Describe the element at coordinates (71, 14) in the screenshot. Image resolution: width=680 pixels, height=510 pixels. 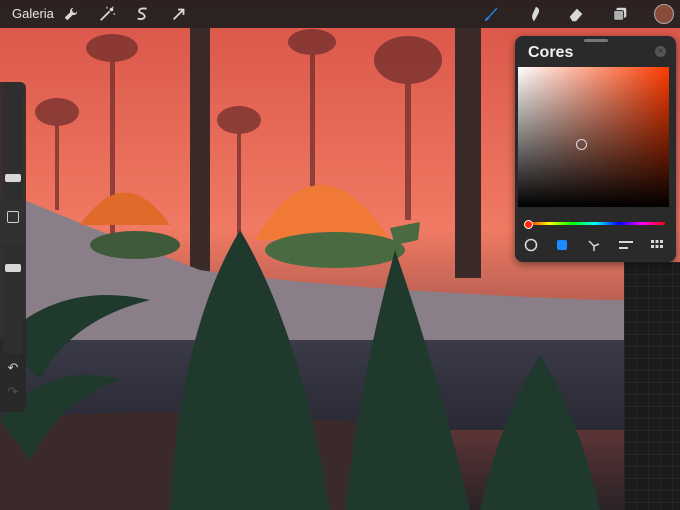
I see `wrench-icon` at that location.